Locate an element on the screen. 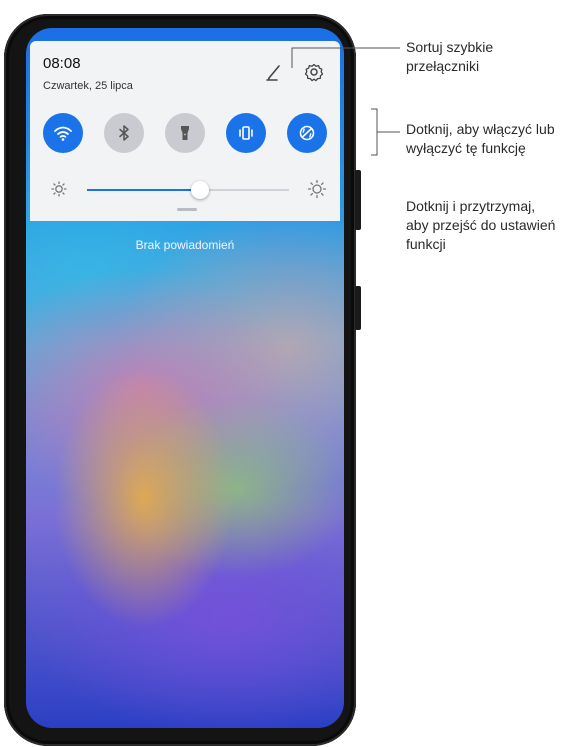  leader-sort is located at coordinates (345, 57).